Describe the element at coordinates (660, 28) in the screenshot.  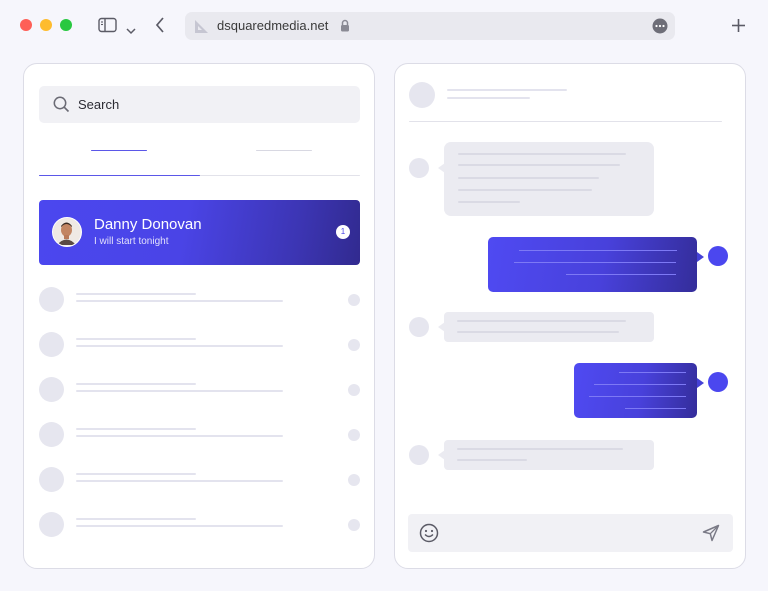
I see `more-icon` at that location.